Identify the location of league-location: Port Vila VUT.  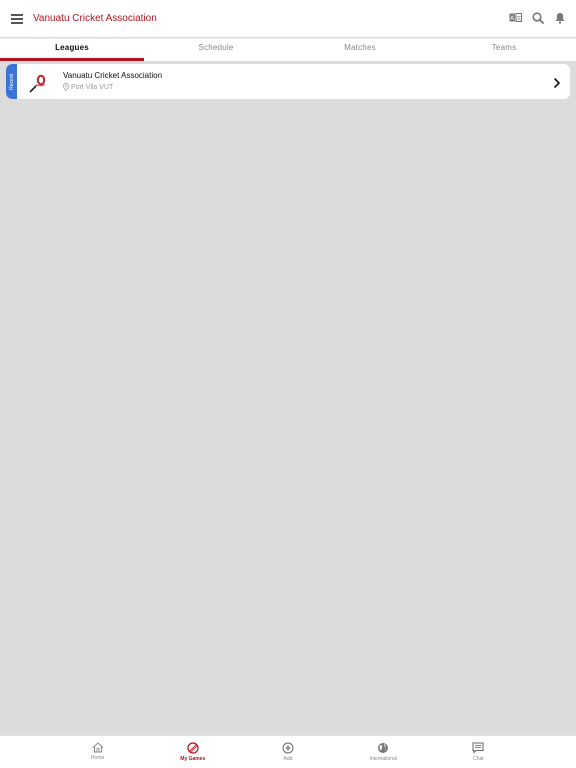
(88, 87).